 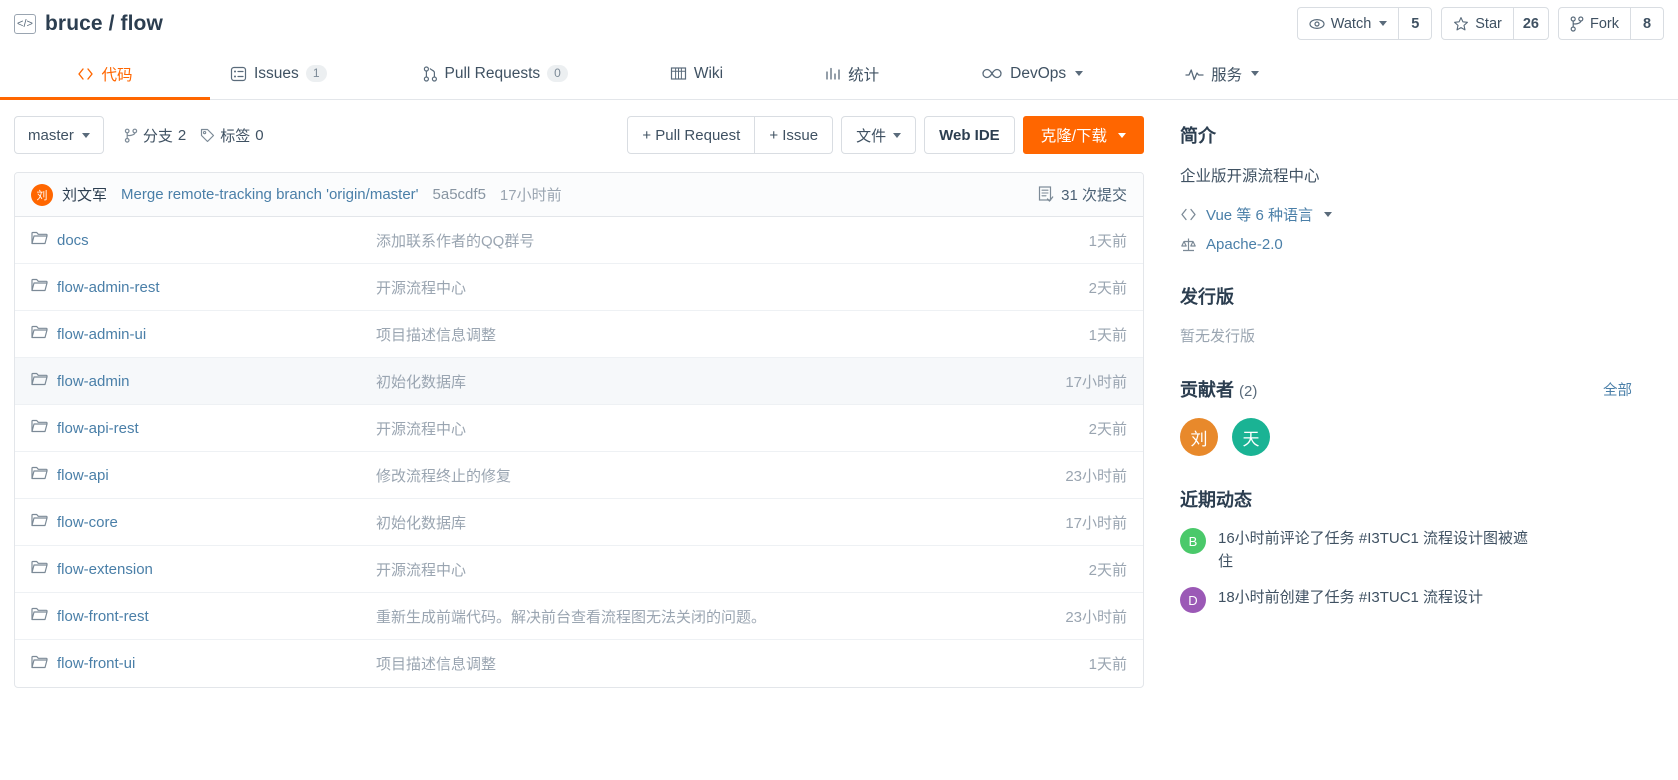 What do you see at coordinates (579, 135) in the screenshot?
I see `repo-toolbar: master 分支 2 标签 0 + Pull Request + Issue` at bounding box center [579, 135].